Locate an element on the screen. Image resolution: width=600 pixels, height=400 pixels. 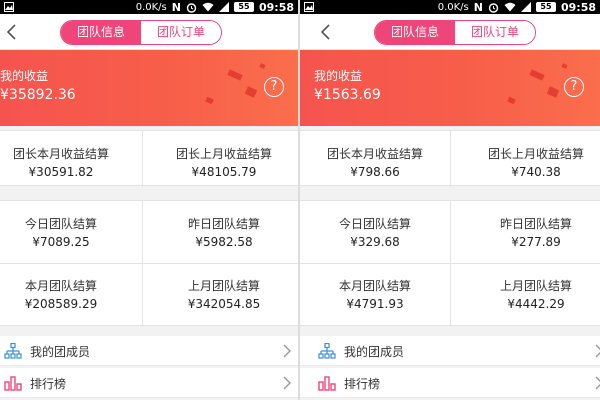
stat-value: ¥342054.85 is located at coordinates (224, 304).